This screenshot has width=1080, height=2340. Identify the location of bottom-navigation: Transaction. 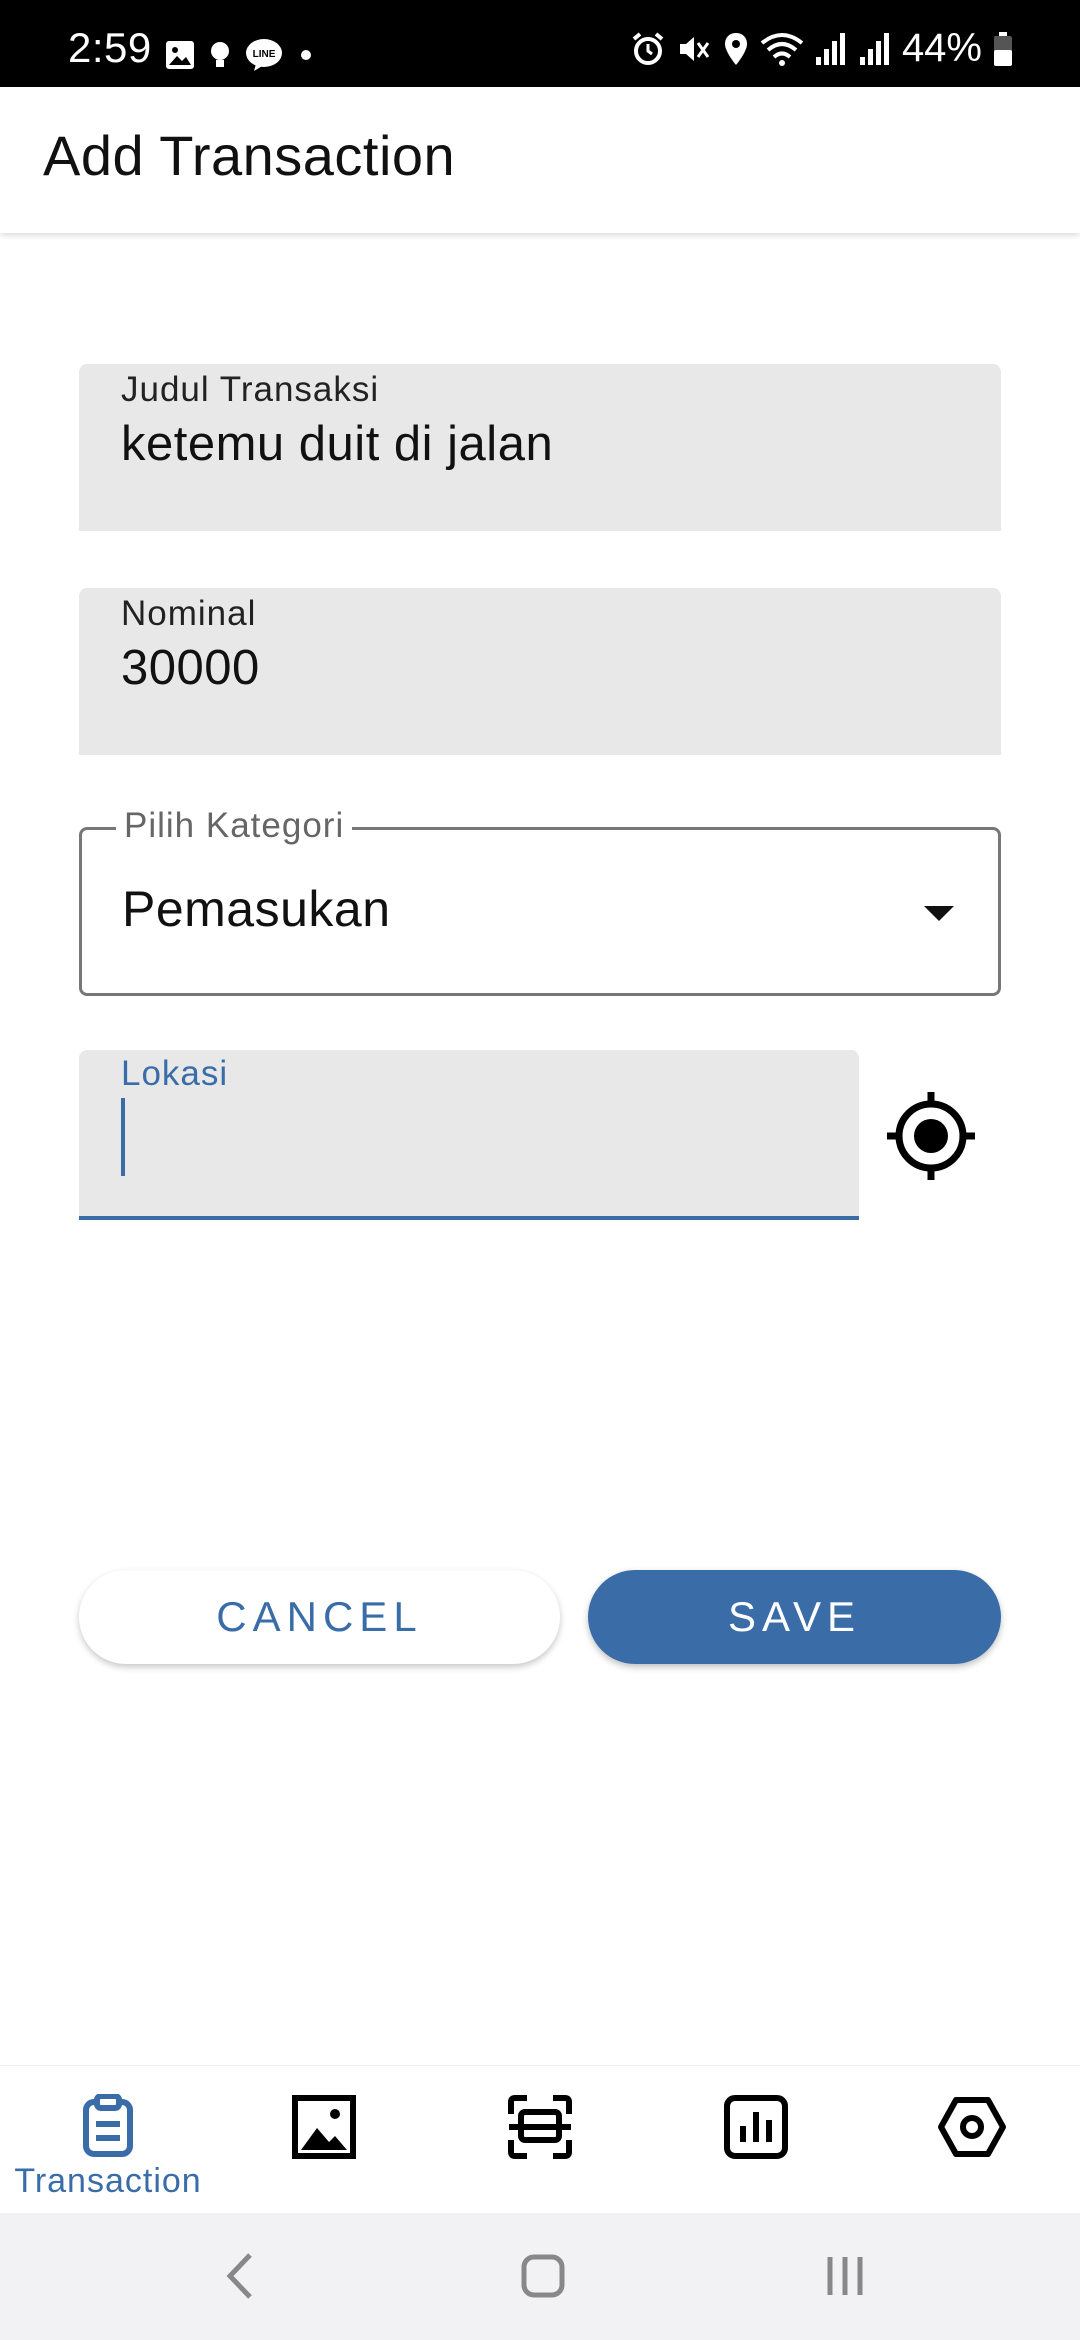
(540, 2139).